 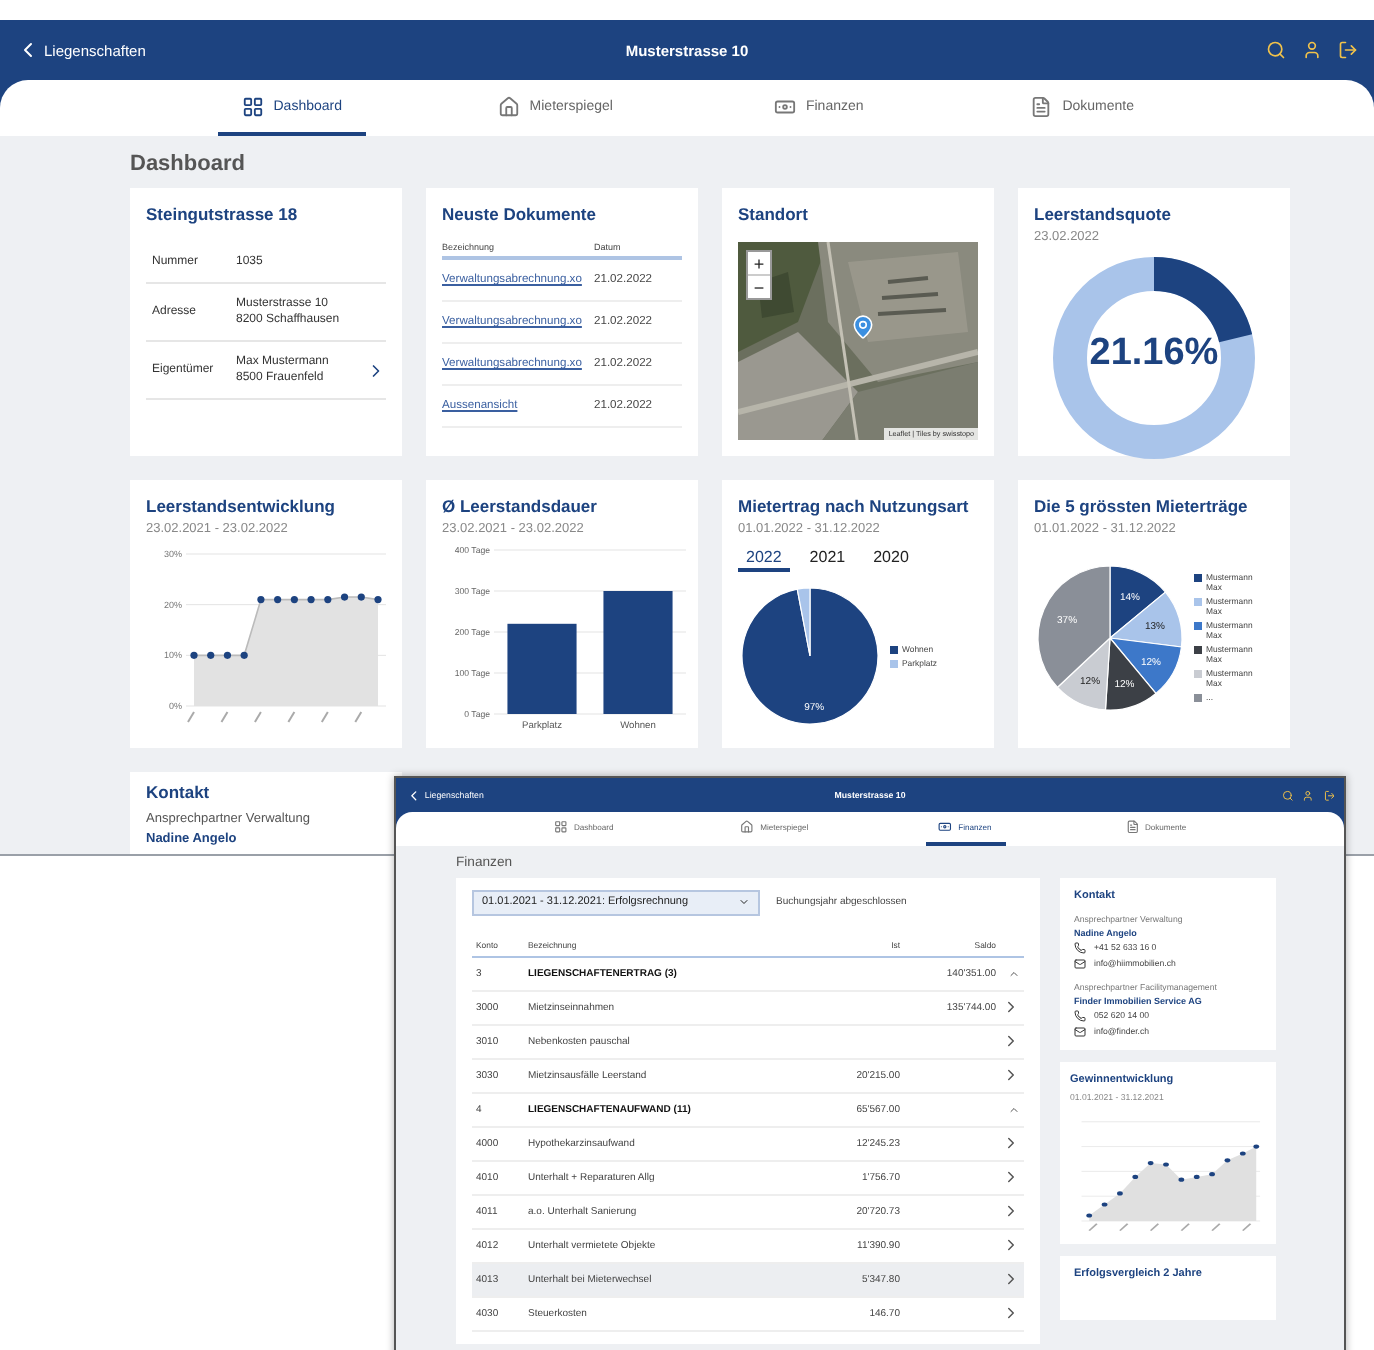 I want to click on card-title: Leerstandsentwicklung, so click(x=241, y=506).